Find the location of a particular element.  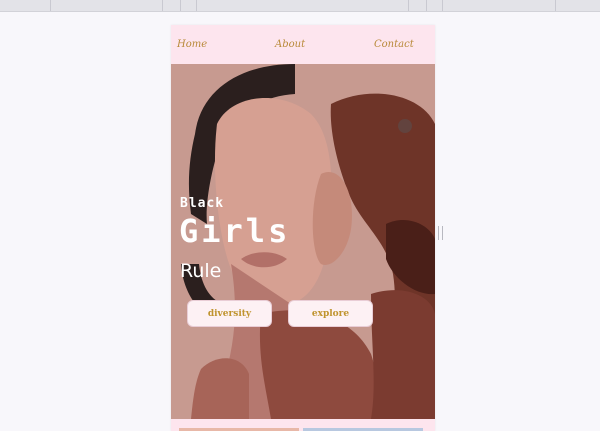

hero-title-line3: Rule is located at coordinates (201, 271).